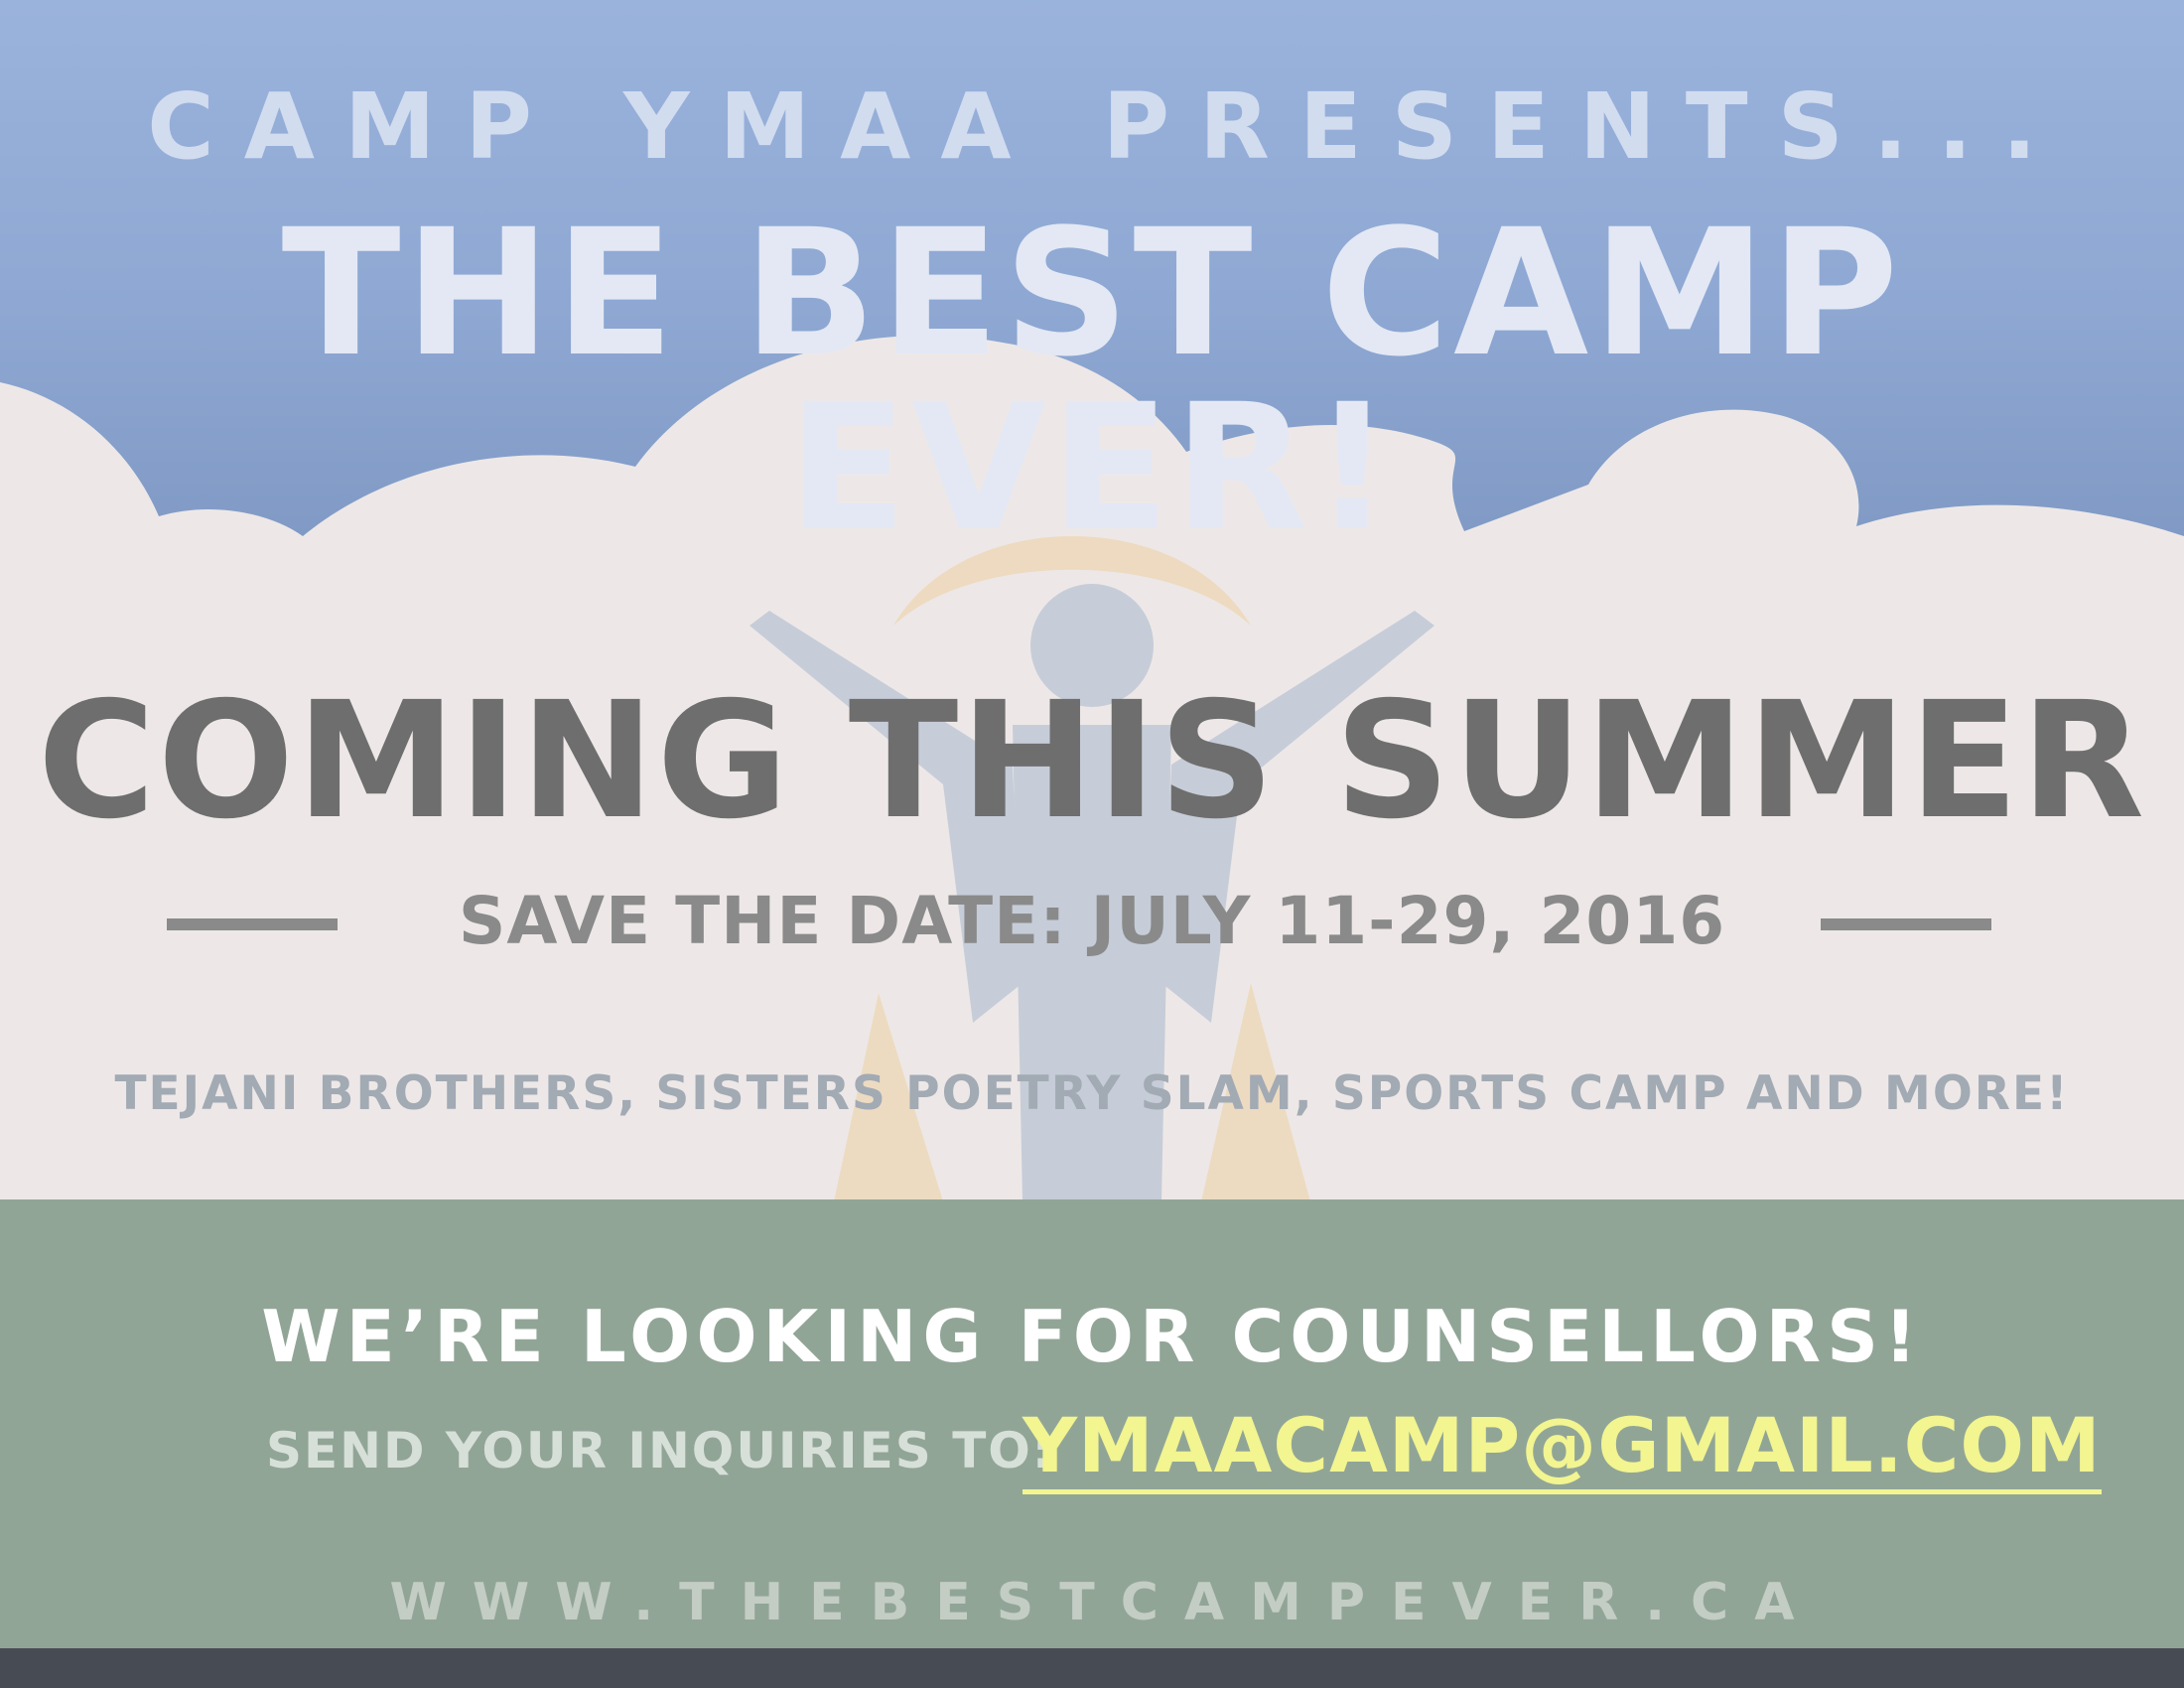 This screenshot has height=1688, width=2184. What do you see at coordinates (1092, 1336) in the screenshot?
I see `counsellors-heading: WE’RE LOOKING FOR COUNSELLORS!` at bounding box center [1092, 1336].